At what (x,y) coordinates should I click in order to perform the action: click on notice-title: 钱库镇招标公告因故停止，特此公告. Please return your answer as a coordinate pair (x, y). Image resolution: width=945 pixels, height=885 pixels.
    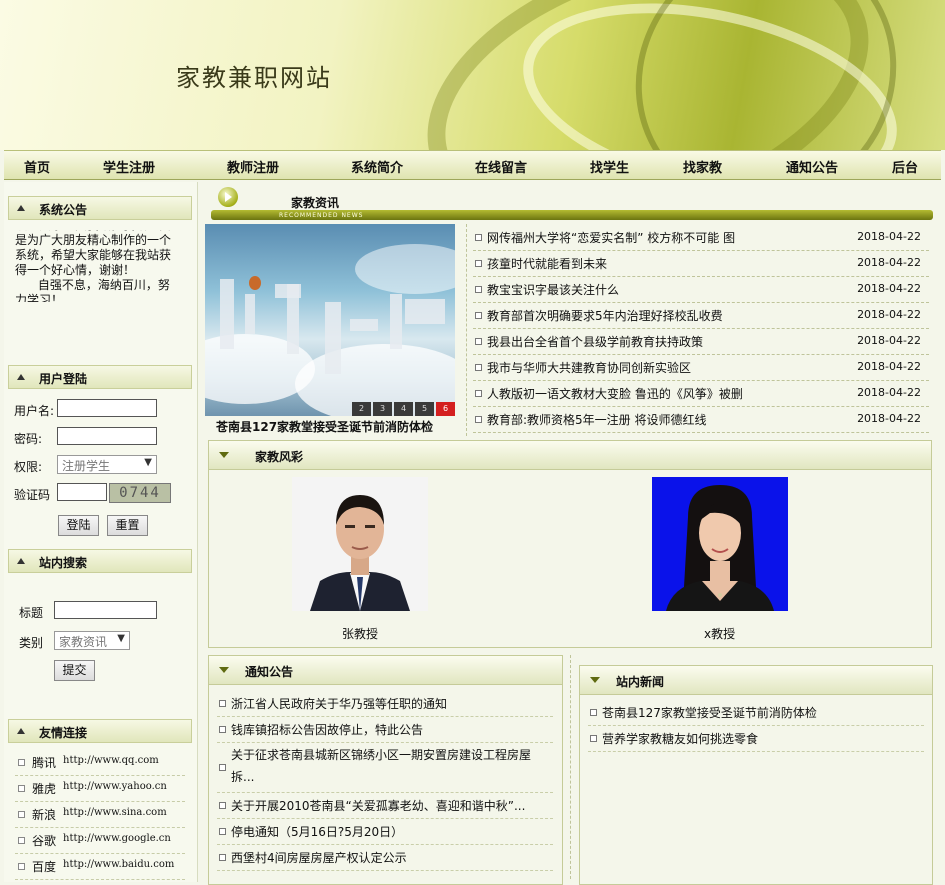
    Looking at the image, I should click on (327, 730).